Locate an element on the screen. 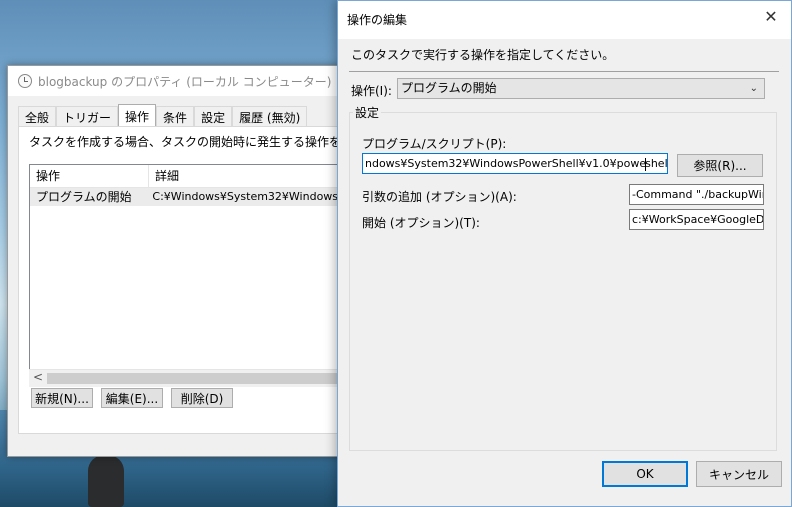  tab-conditions: 条件 is located at coordinates (175, 116).